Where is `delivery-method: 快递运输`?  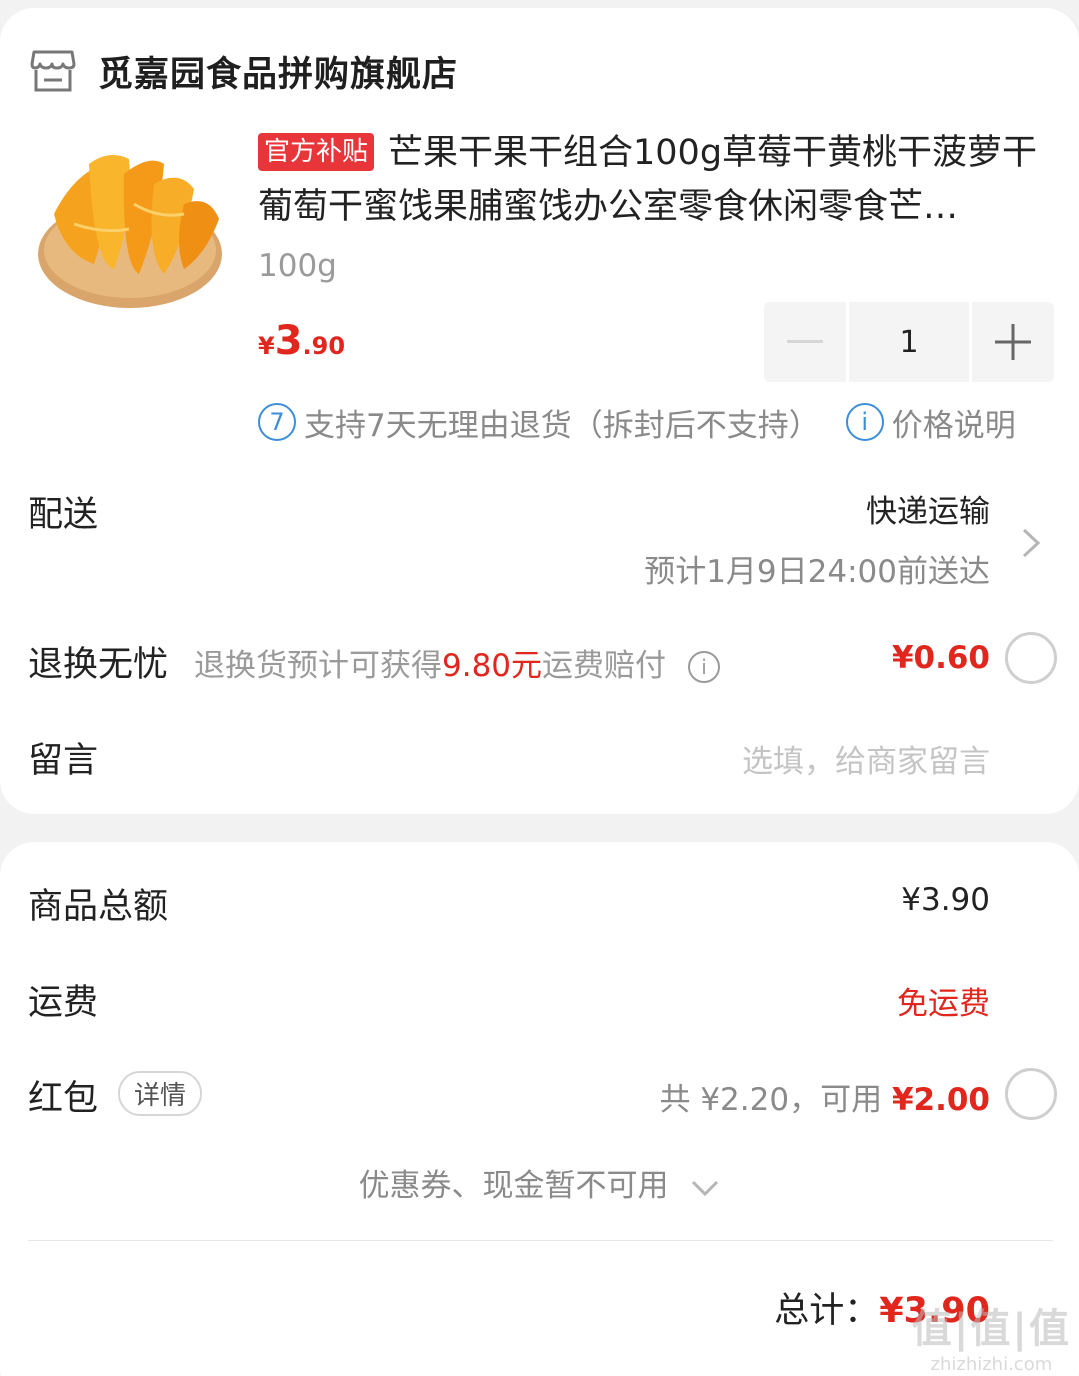 delivery-method: 快递运输 is located at coordinates (928, 508).